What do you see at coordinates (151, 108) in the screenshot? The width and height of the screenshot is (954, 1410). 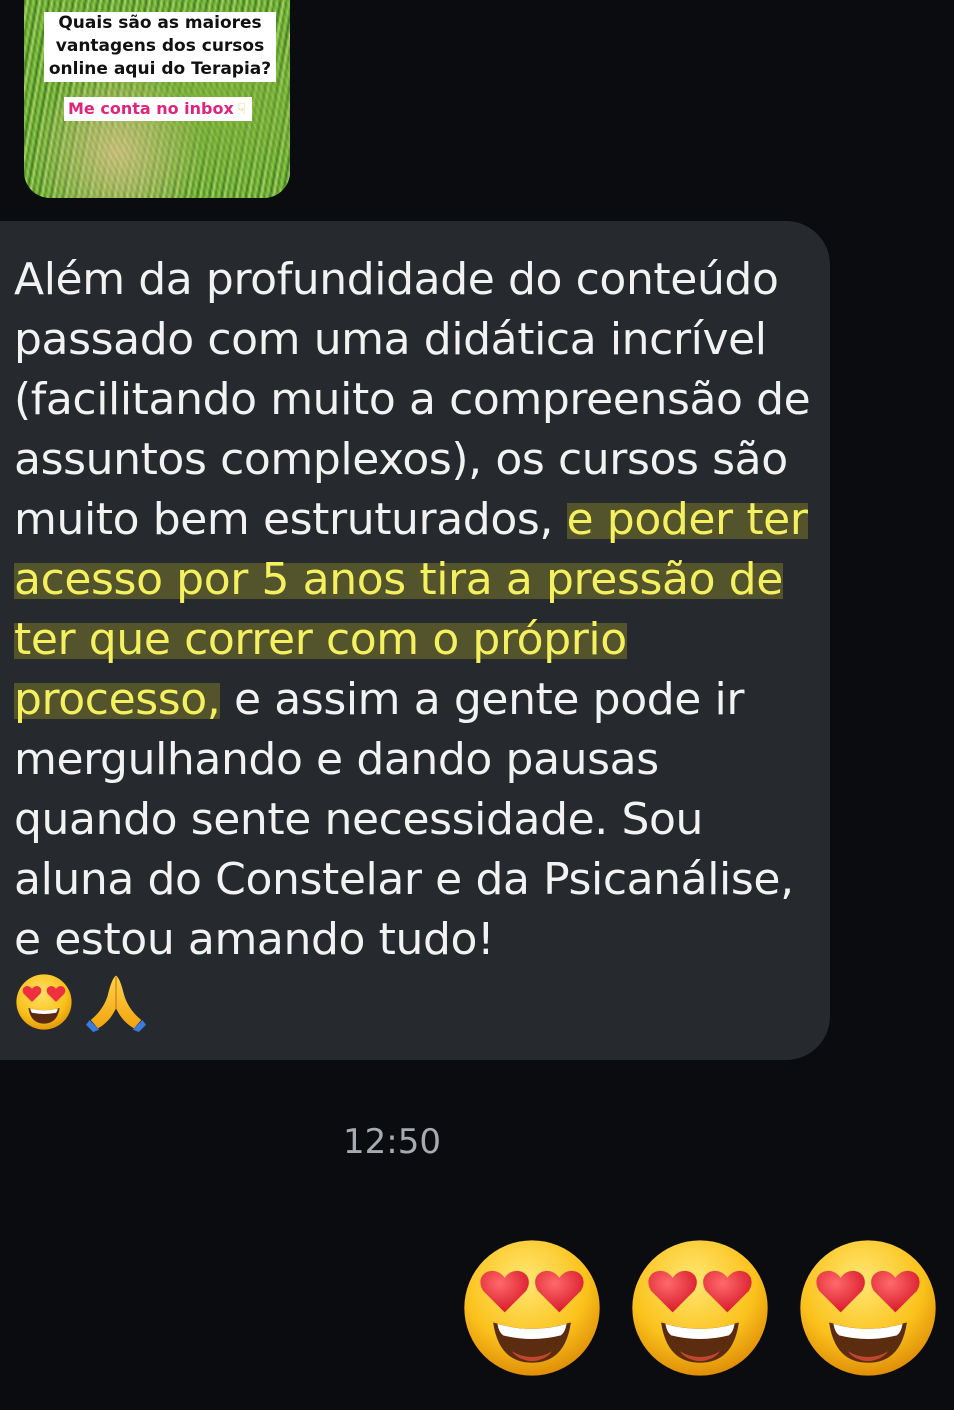 I see `story-cta-text: Me conta no inbox` at bounding box center [151, 108].